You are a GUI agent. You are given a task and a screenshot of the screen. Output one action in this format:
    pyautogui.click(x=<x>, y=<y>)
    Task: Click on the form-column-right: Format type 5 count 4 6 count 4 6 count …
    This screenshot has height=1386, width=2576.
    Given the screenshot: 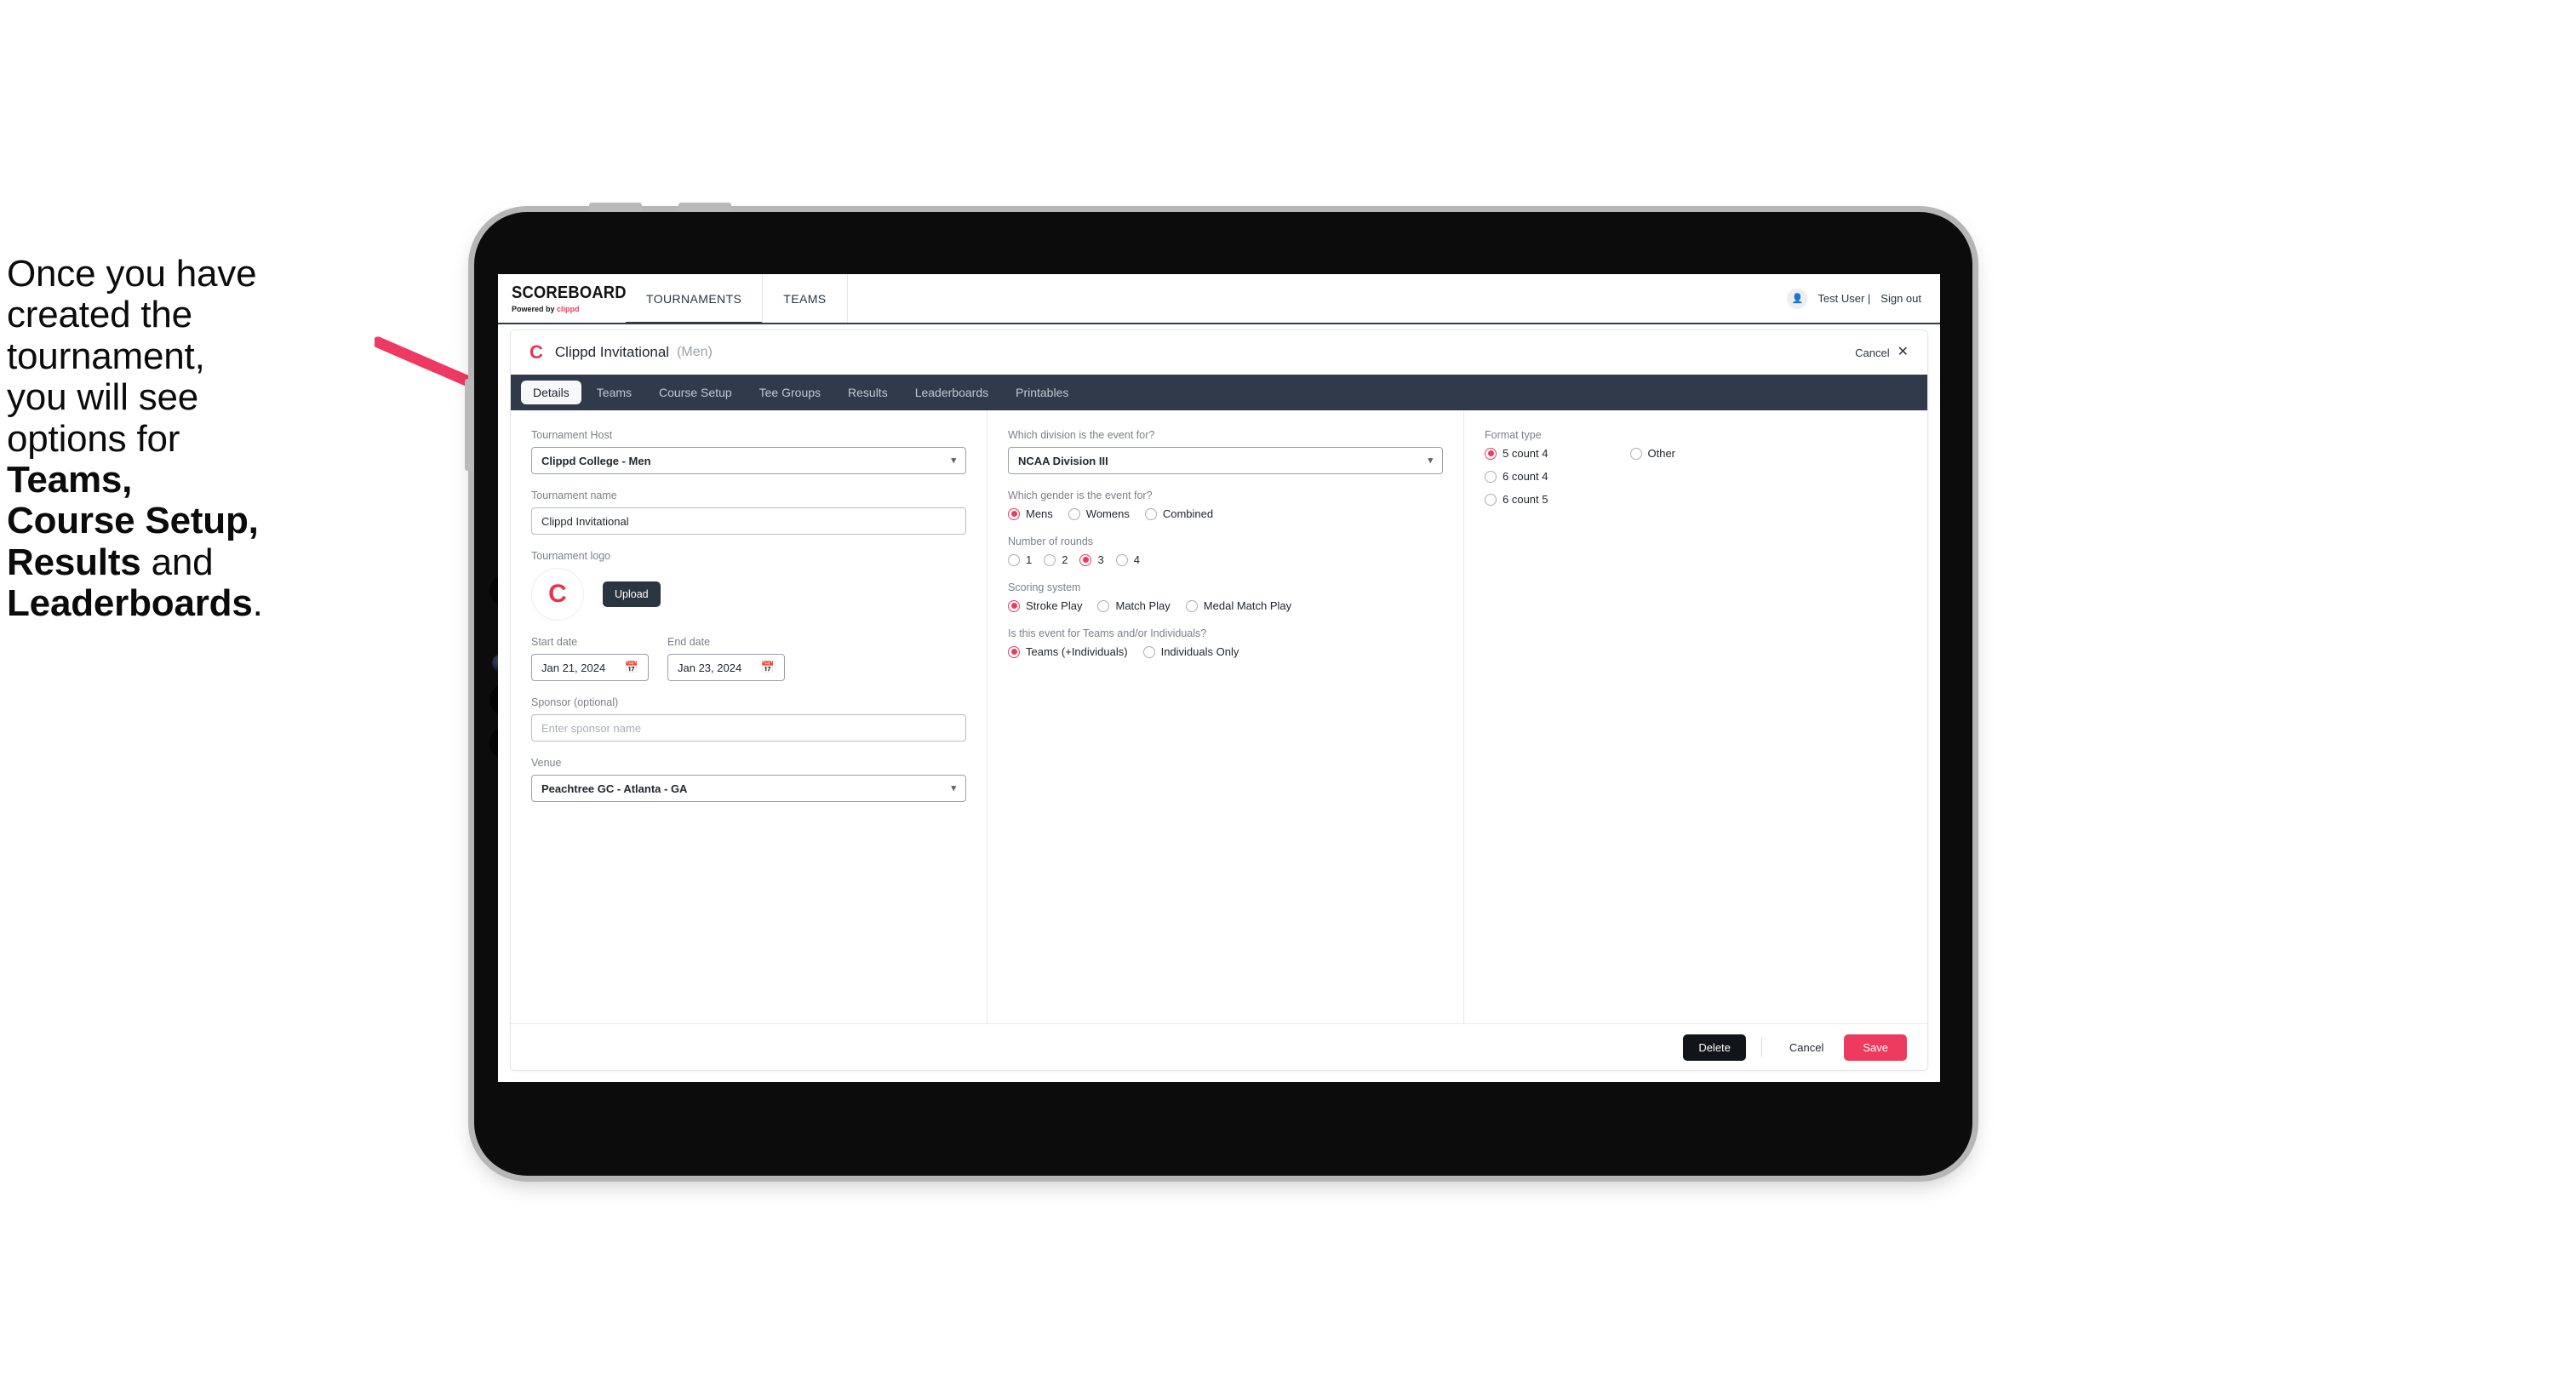 What is the action you would take?
    pyautogui.click(x=1696, y=716)
    